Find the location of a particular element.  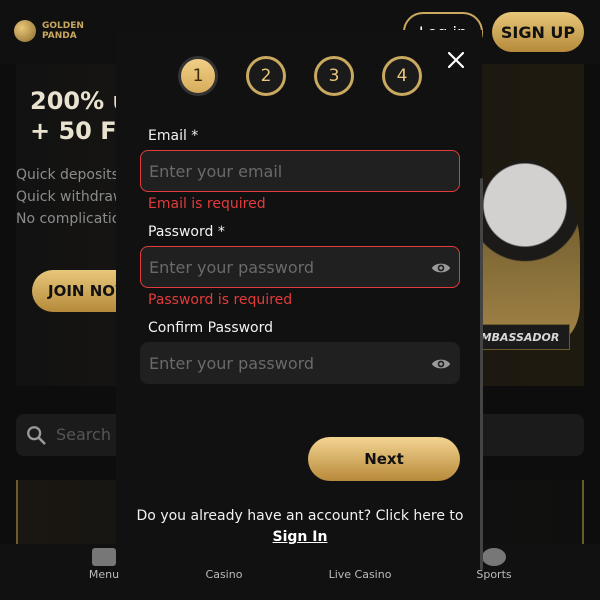

email-error: Email is required is located at coordinates (207, 204).